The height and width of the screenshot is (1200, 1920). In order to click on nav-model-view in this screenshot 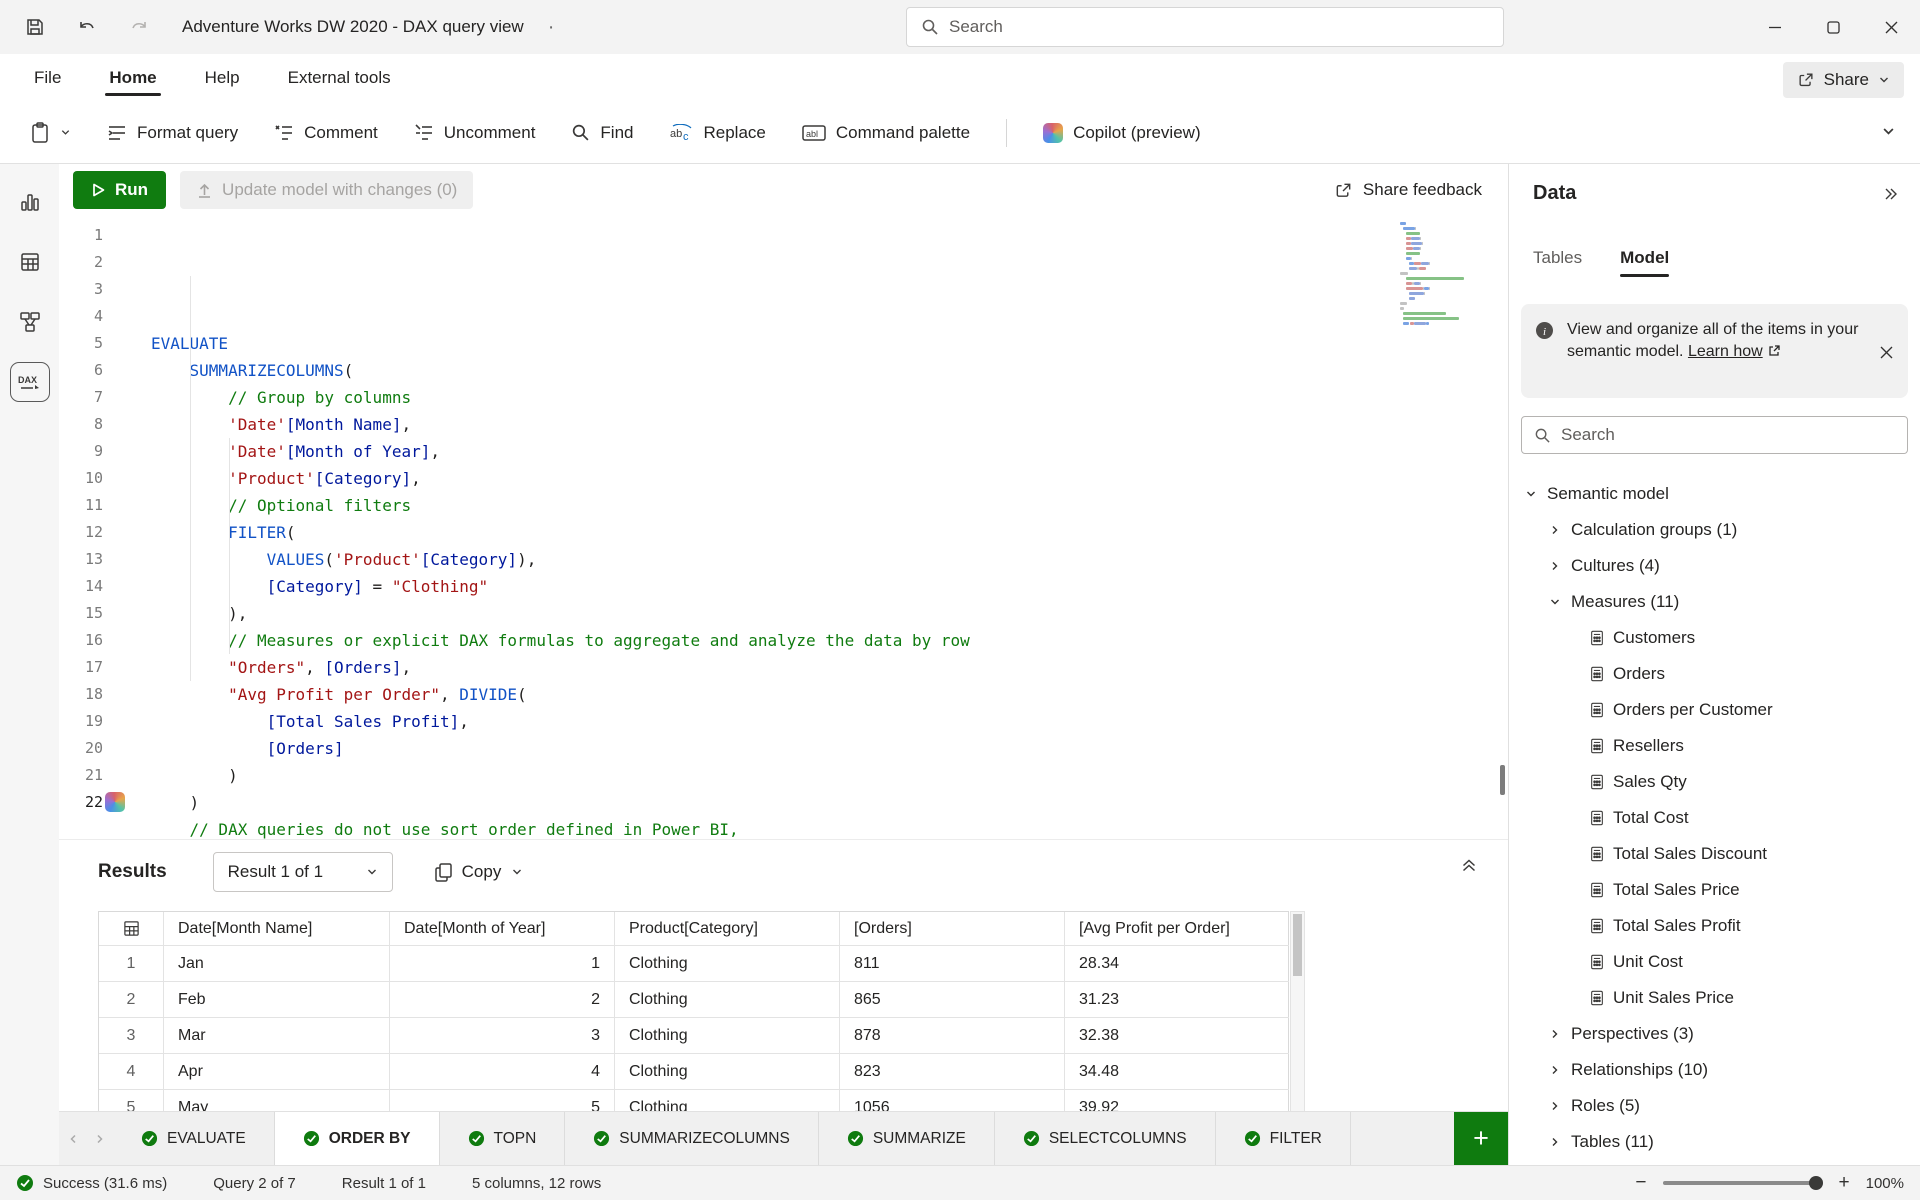, I will do `click(30, 322)`.